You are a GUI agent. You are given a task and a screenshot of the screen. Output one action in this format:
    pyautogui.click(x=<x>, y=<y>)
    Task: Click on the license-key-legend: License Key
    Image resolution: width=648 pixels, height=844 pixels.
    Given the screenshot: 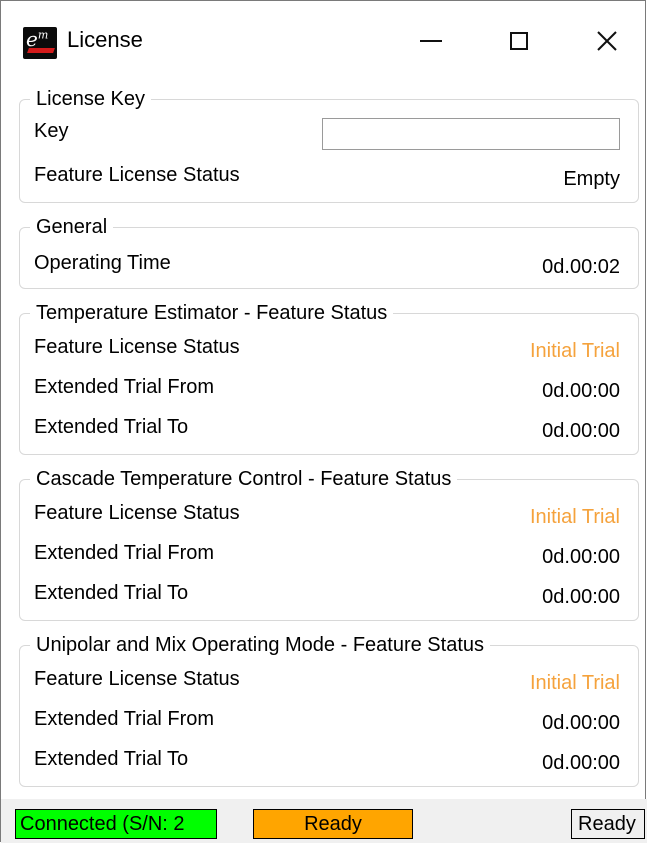 What is the action you would take?
    pyautogui.click(x=90, y=99)
    